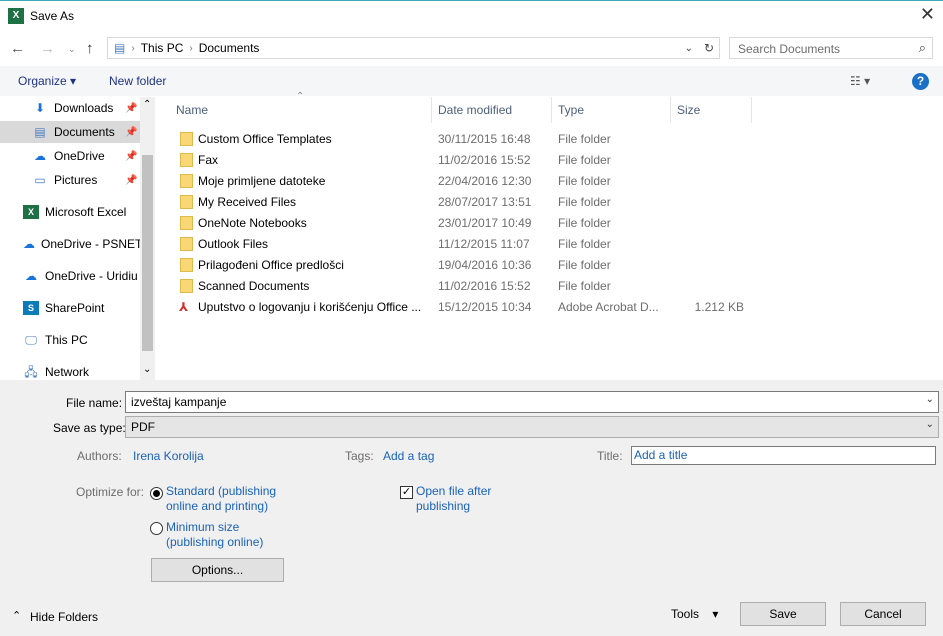 Image resolution: width=943 pixels, height=636 pixels. I want to click on sharepoint-icon: S, so click(31, 308).